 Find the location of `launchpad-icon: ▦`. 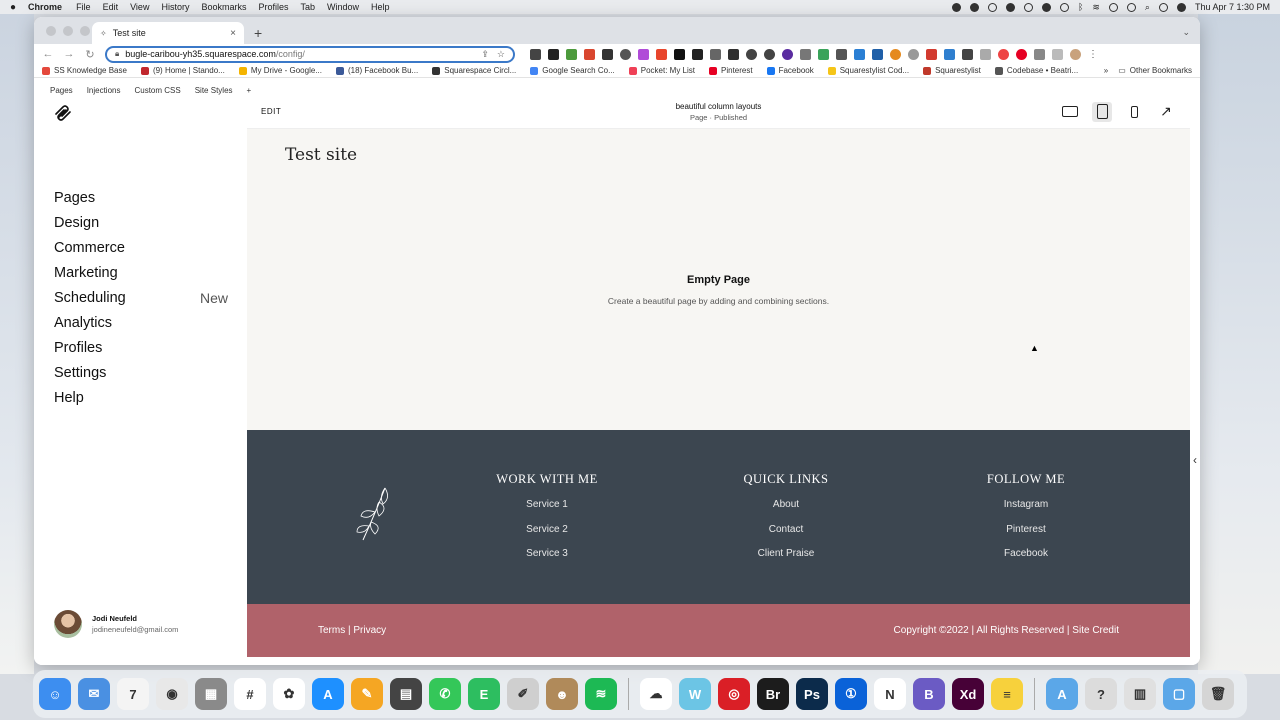

launchpad-icon: ▦ is located at coordinates (211, 694).